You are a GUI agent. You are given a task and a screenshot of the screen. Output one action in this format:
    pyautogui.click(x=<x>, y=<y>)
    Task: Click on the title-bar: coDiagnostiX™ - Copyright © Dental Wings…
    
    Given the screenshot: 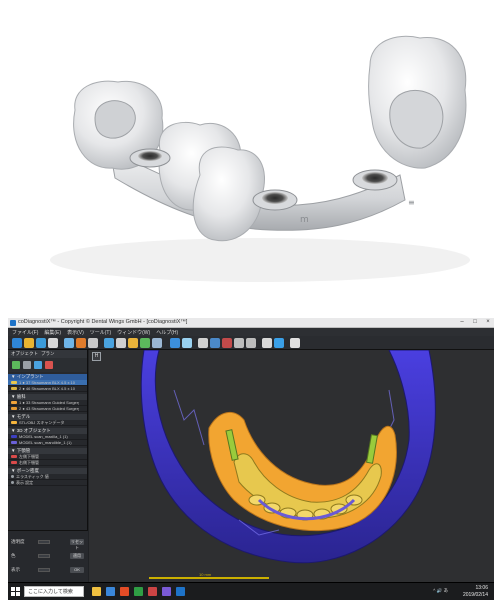 What is the action you would take?
    pyautogui.click(x=251, y=323)
    